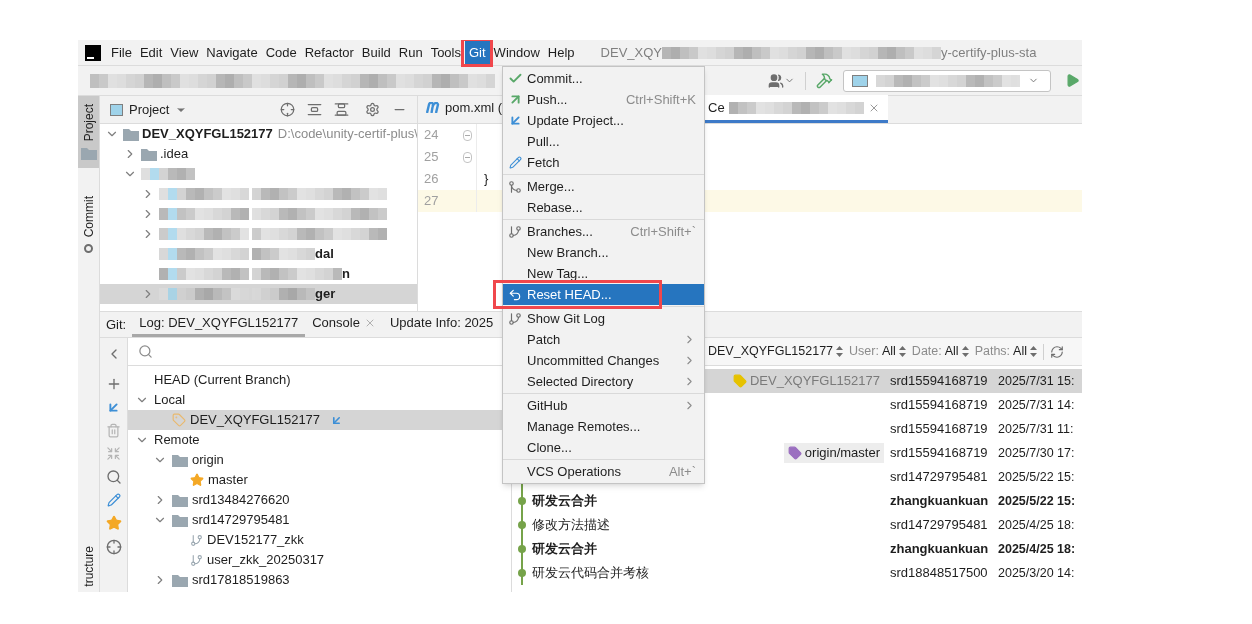  Describe the element at coordinates (324, 254) in the screenshot. I see `tree-label: dal` at that location.